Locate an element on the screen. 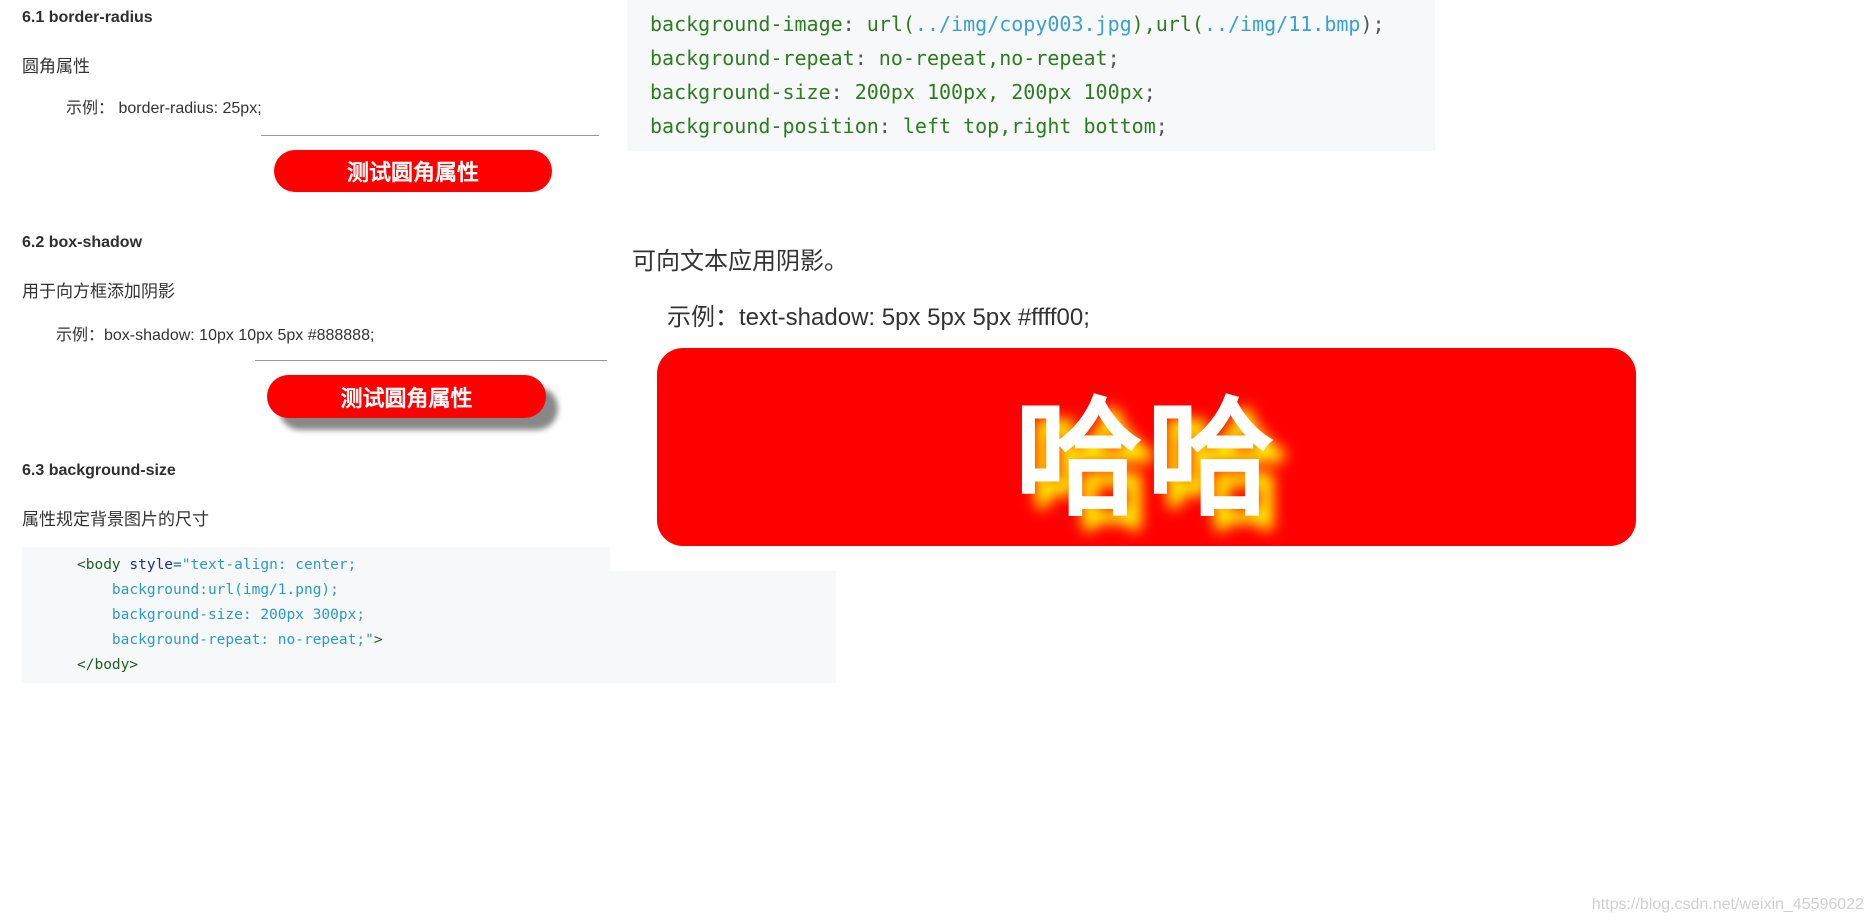  code-token: ../img/11.bmp is located at coordinates (1282, 24).